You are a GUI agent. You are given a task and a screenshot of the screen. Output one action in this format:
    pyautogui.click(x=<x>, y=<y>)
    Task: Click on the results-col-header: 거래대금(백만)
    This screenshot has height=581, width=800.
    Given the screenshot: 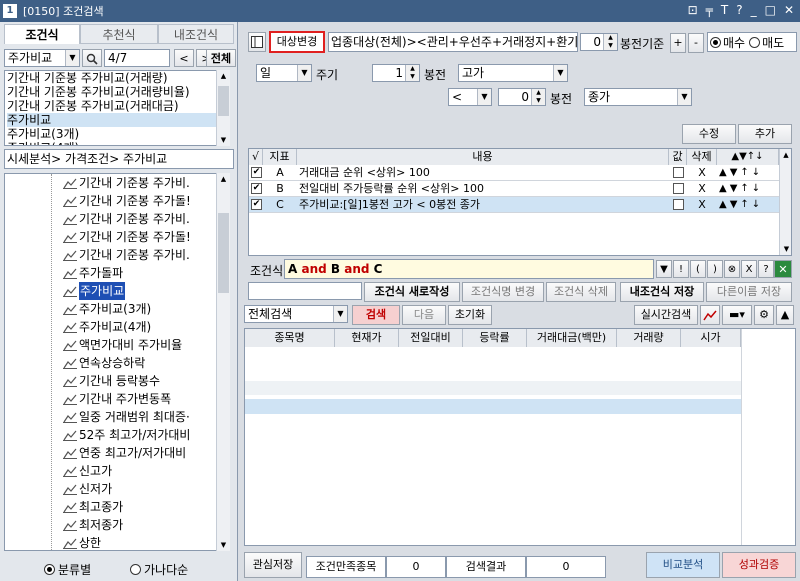 What is the action you would take?
    pyautogui.click(x=572, y=338)
    